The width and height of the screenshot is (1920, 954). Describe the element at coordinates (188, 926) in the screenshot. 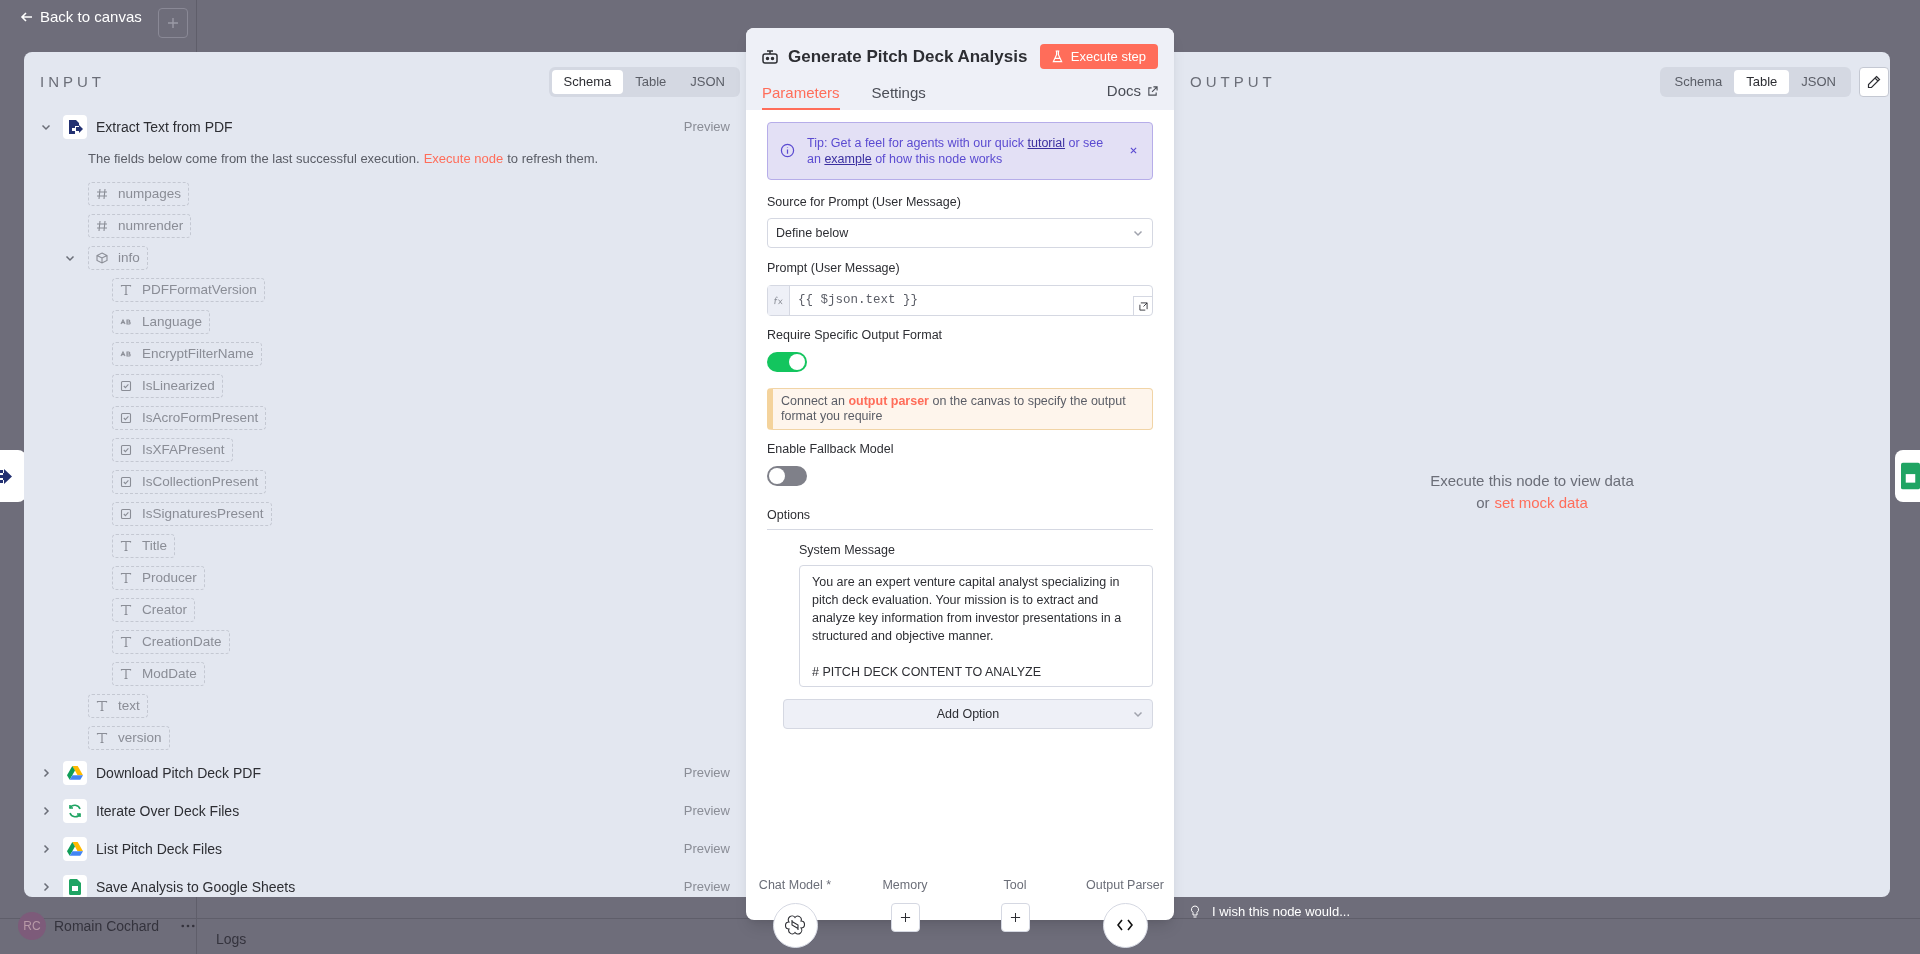

I see `more-icon` at that location.